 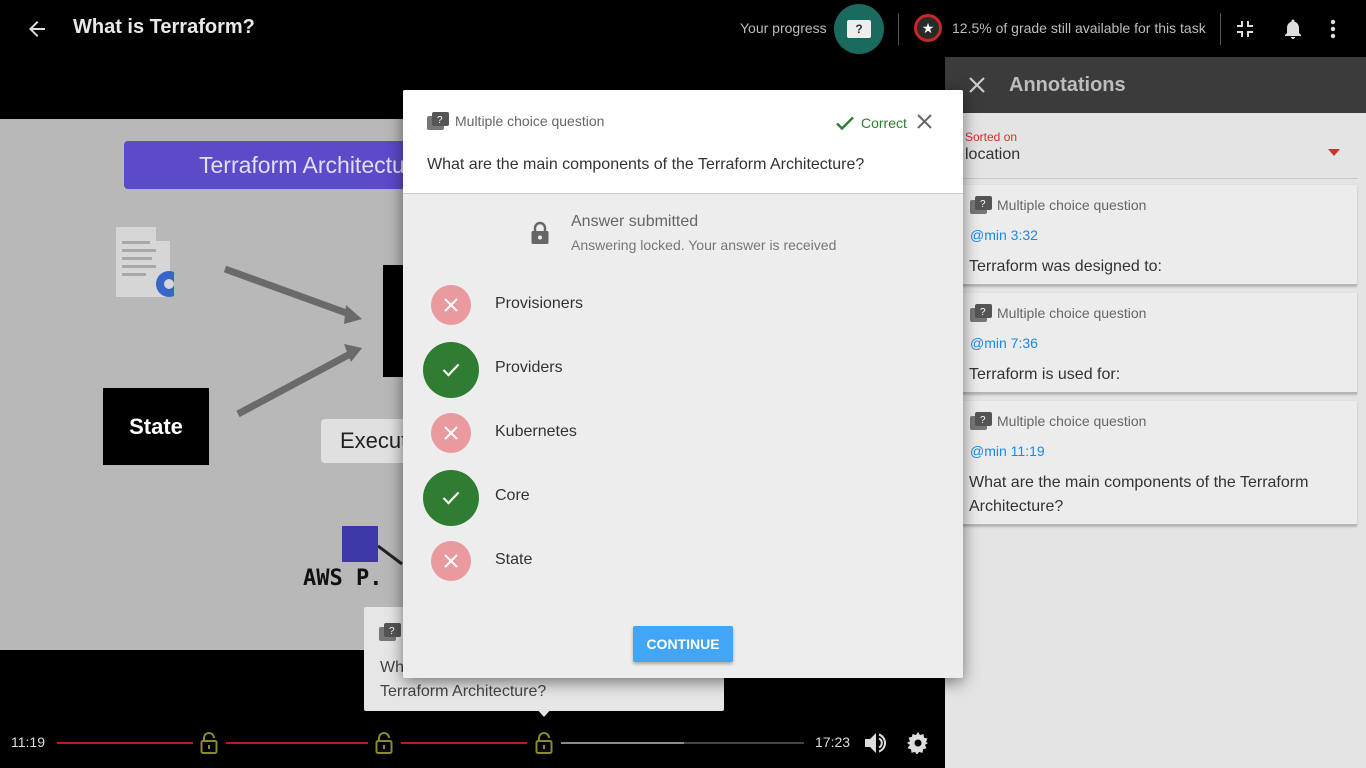 I want to click on answer-option: Provisioners, so click(x=673, y=306).